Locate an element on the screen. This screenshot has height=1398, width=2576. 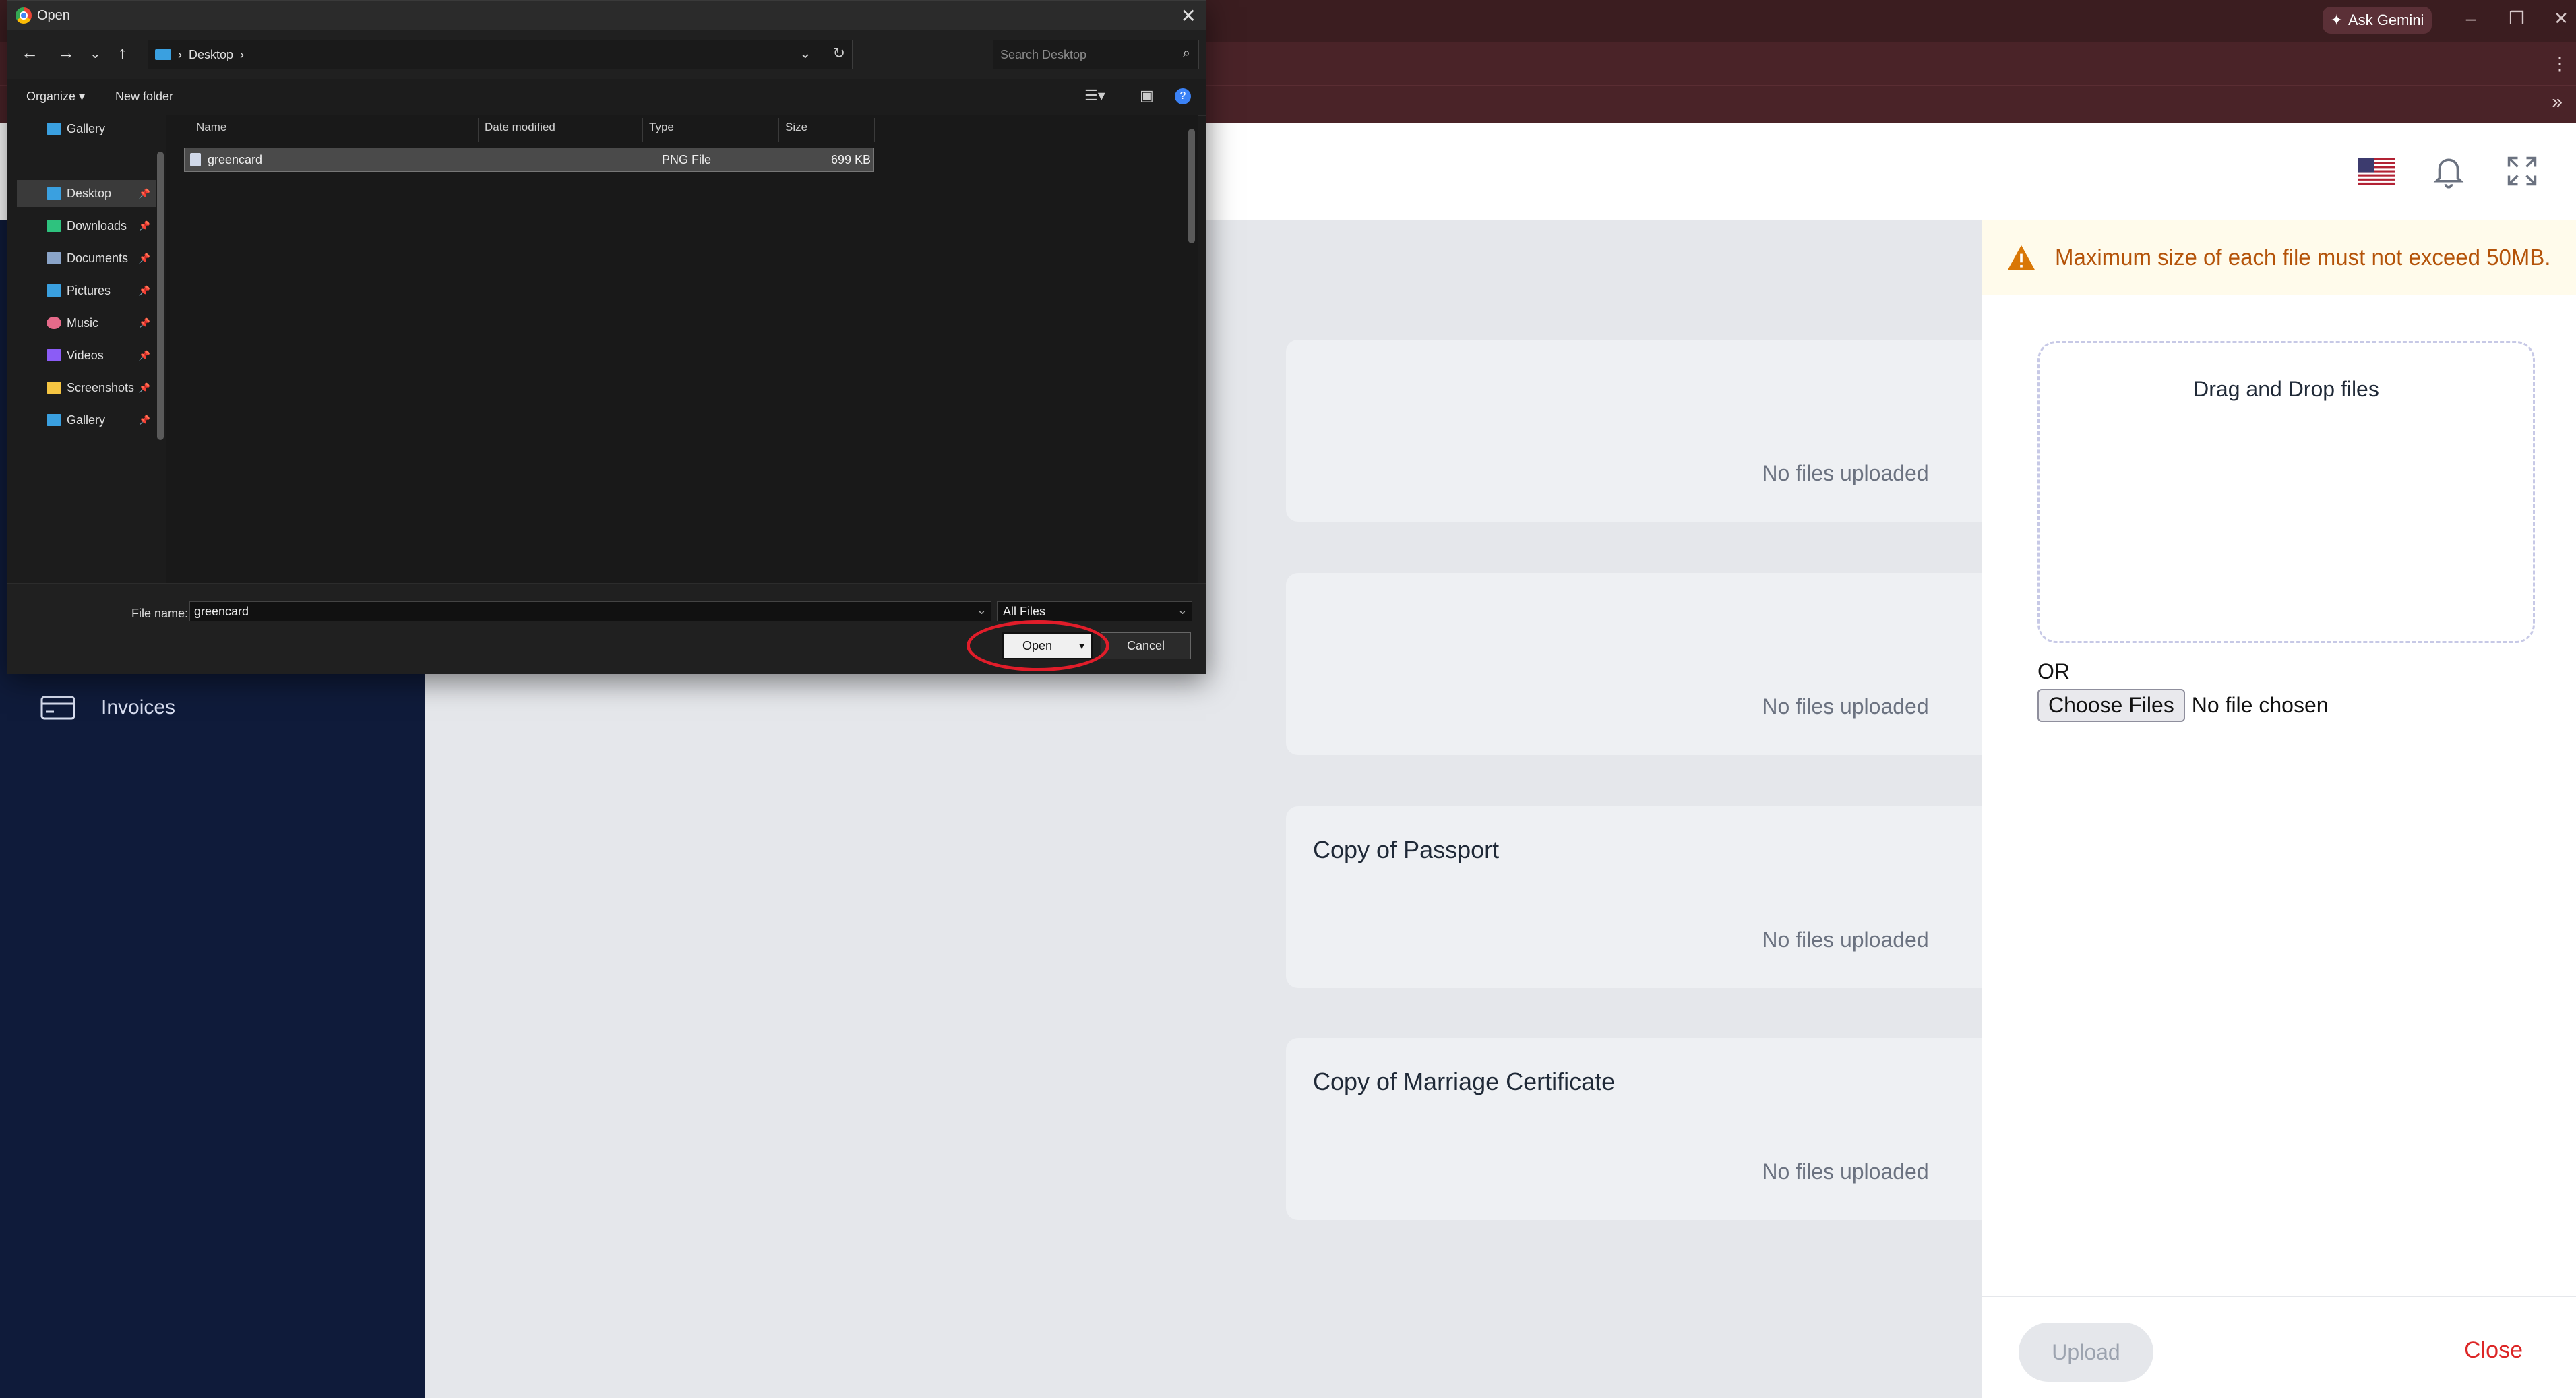
desktop-icon is located at coordinates (54, 194).